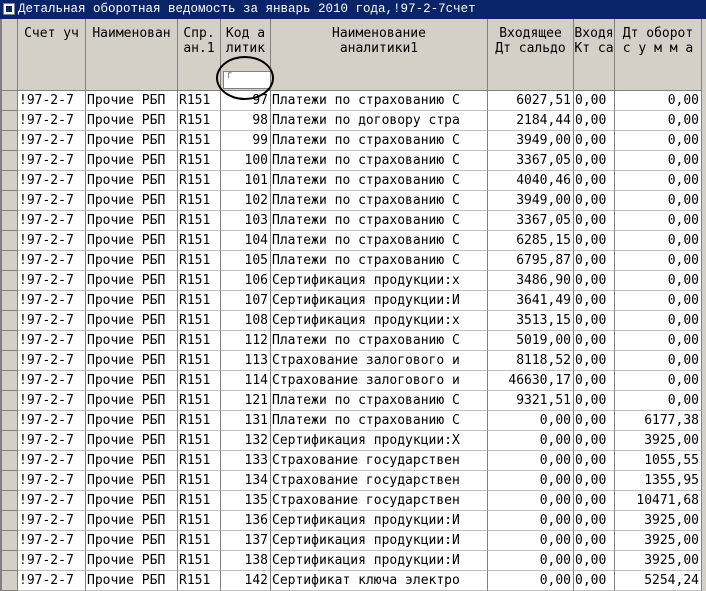  Describe the element at coordinates (531, 221) in the screenshot. I see `cell-opening-dt: 3367,05` at that location.